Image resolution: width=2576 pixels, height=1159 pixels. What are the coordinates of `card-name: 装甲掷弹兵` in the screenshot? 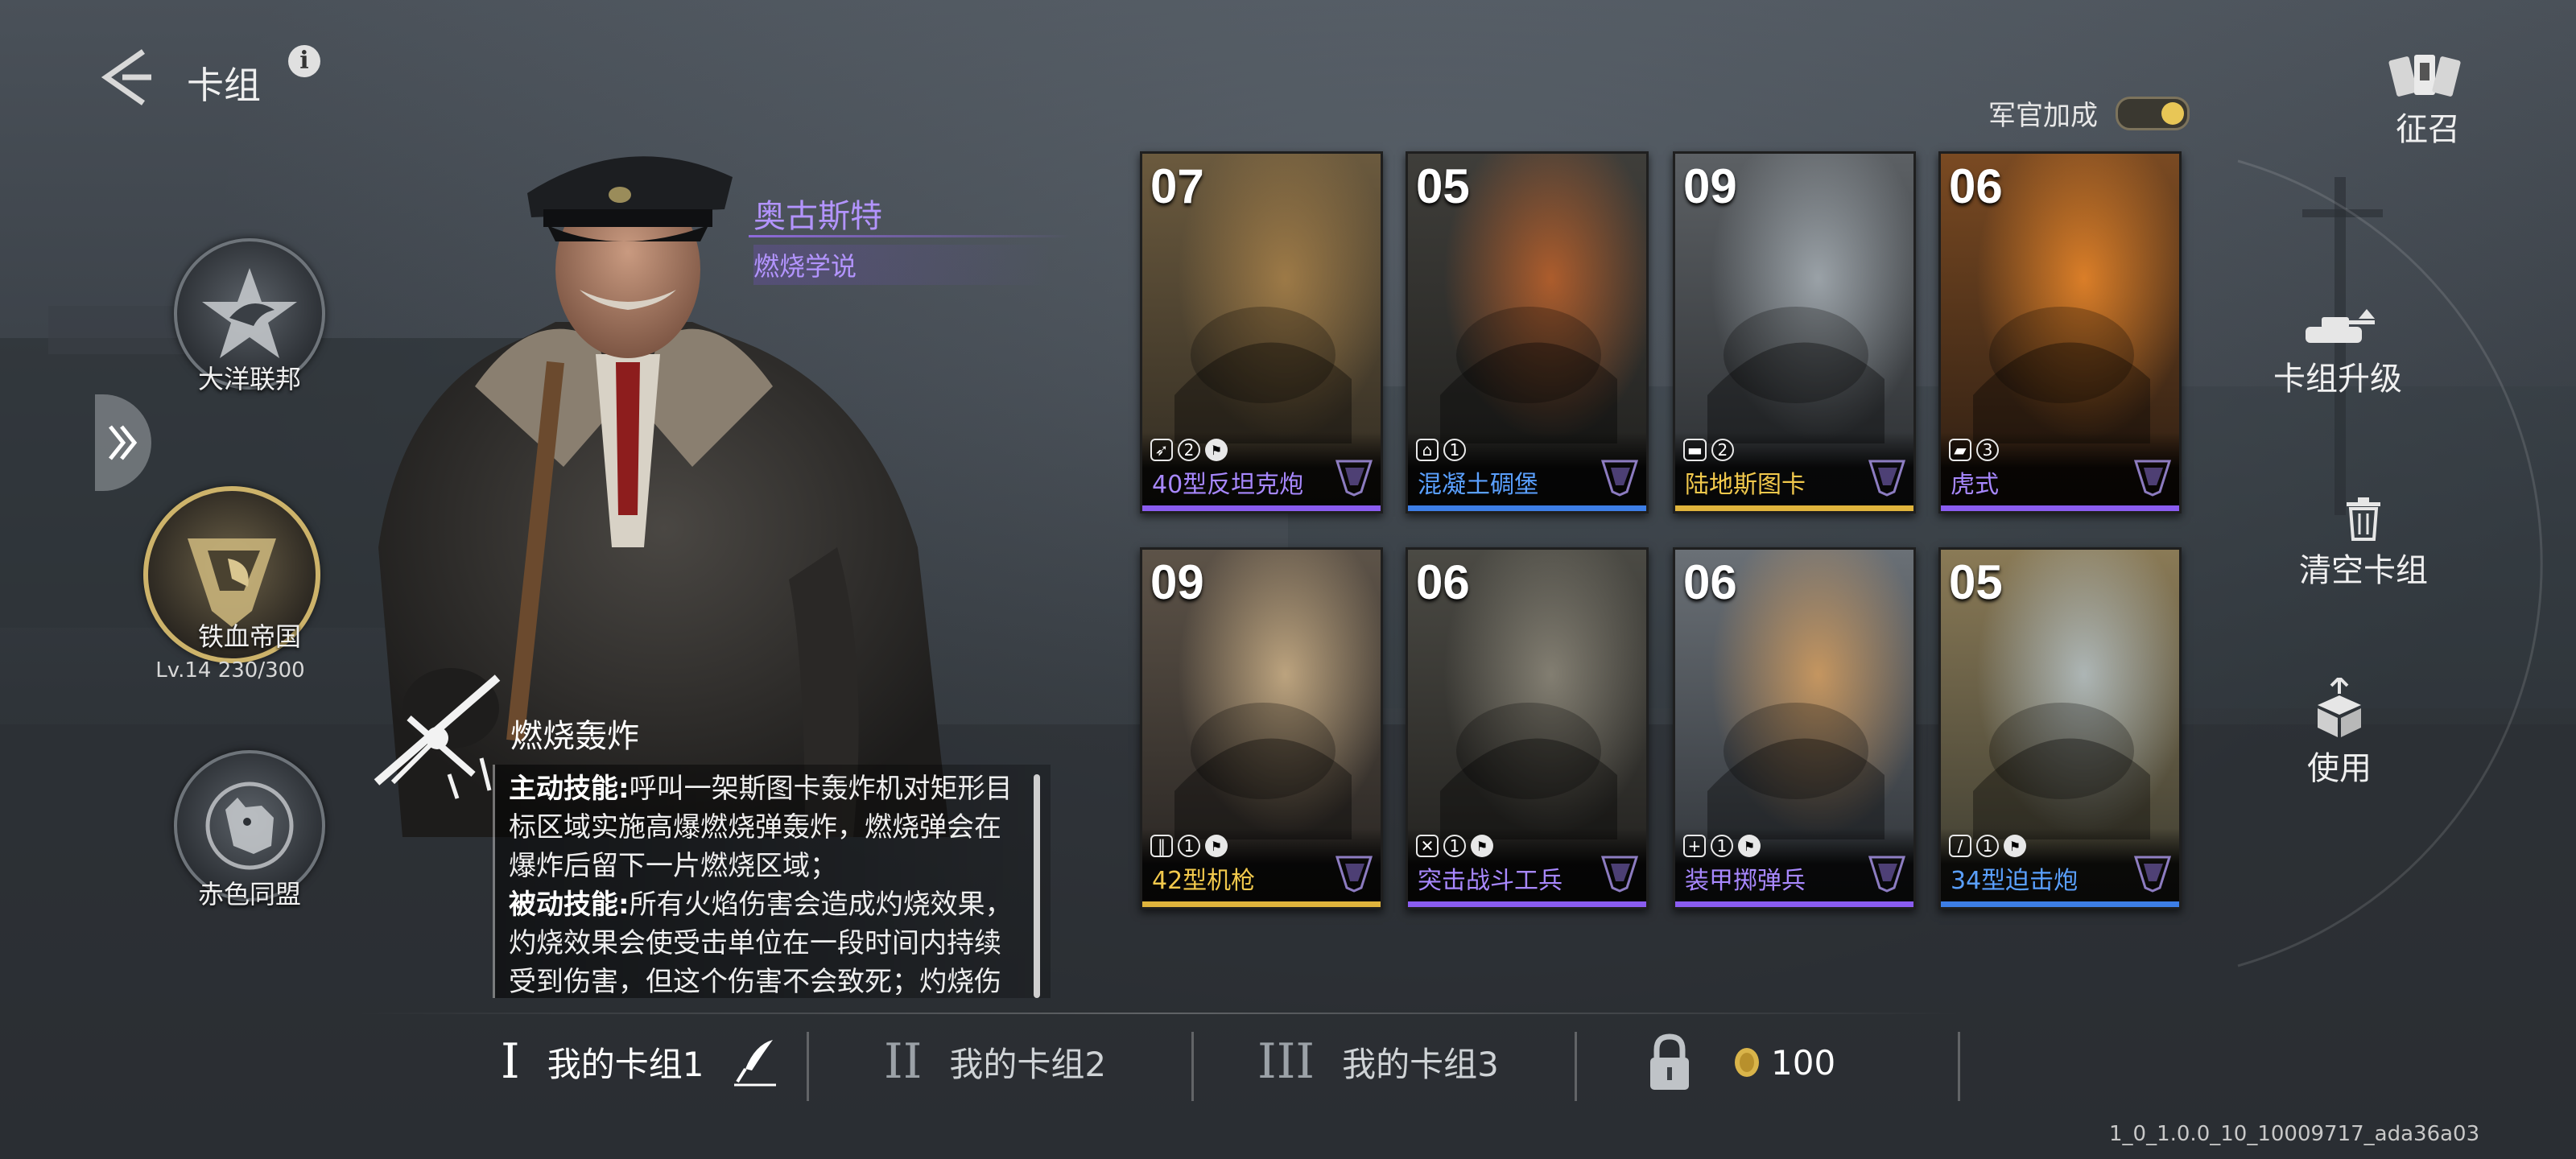 It's located at (1745, 881).